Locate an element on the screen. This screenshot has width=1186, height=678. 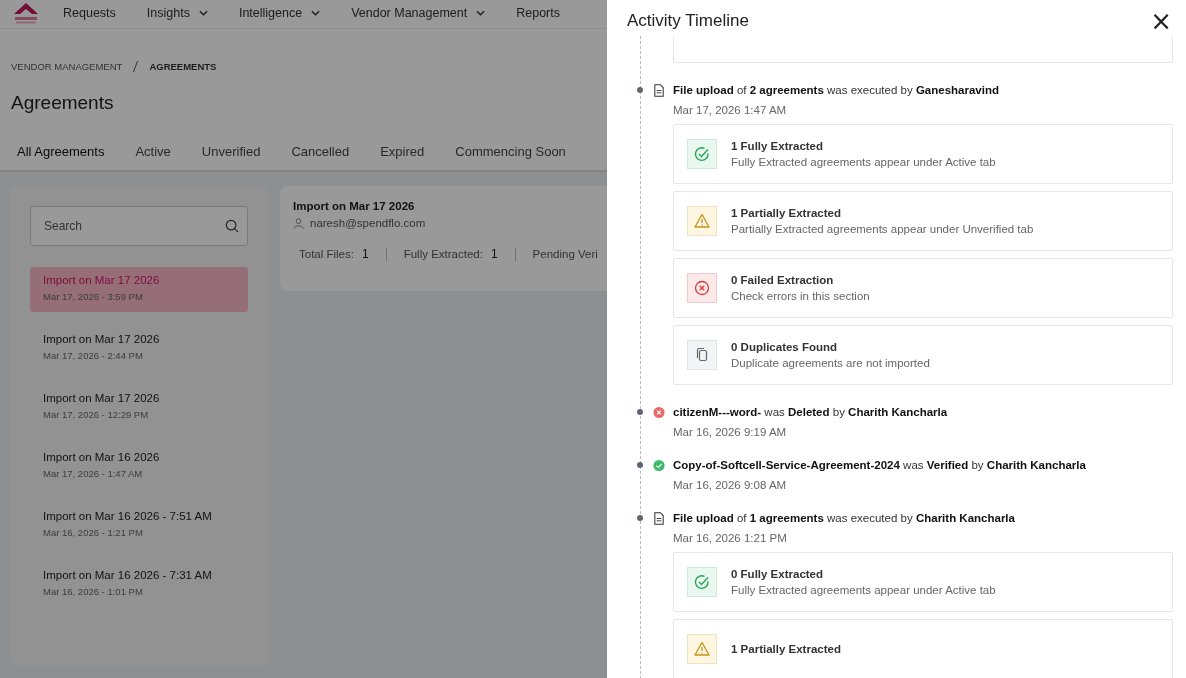
result-description: Partially Extracted agreements appear under Unverified tab is located at coordinates (882, 229).